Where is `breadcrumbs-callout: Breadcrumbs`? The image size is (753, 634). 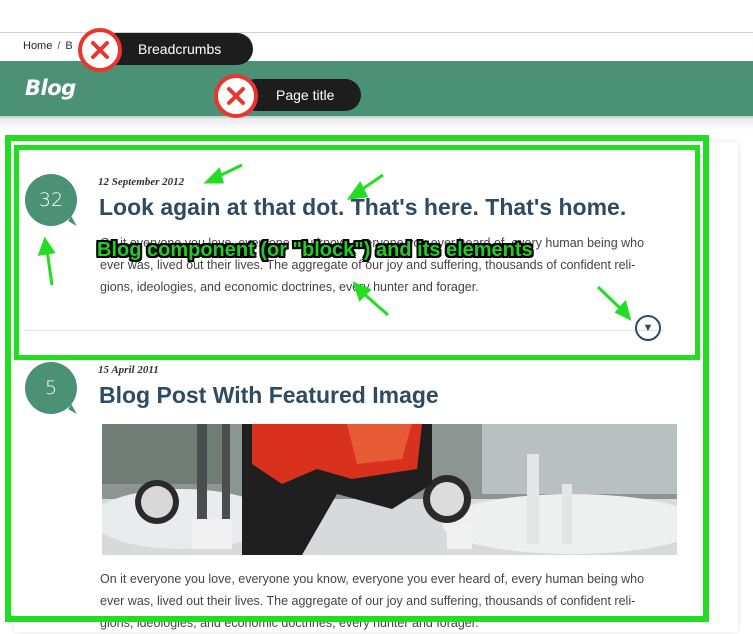 breadcrumbs-callout: Breadcrumbs is located at coordinates (176, 49).